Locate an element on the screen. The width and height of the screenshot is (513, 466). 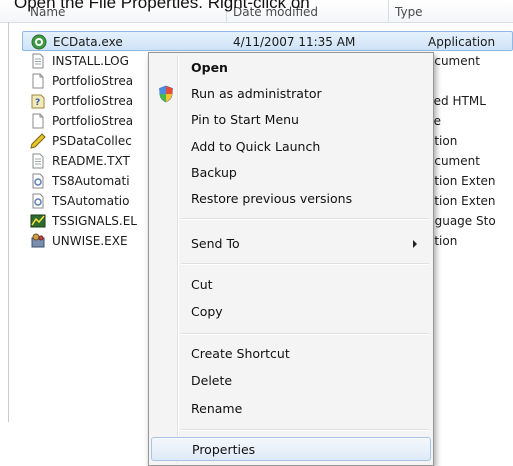
menu-item-cut: Cut is located at coordinates (291, 285).